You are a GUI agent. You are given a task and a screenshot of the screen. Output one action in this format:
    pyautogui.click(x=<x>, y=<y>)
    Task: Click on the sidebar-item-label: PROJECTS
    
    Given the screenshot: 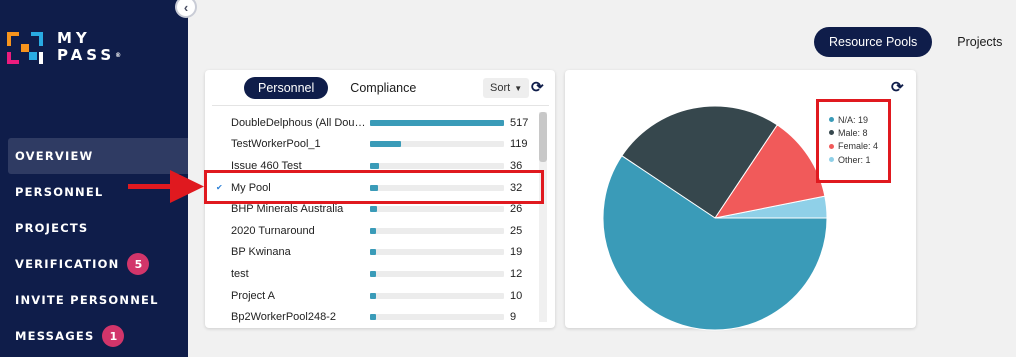 What is the action you would take?
    pyautogui.click(x=52, y=228)
    